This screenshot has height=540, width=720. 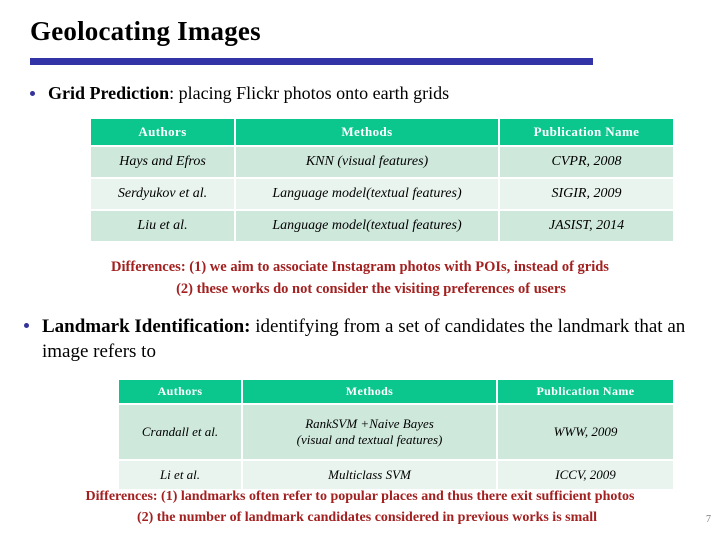 What do you see at coordinates (162, 194) in the screenshot?
I see `cell-authors: Serdyukov et al.` at bounding box center [162, 194].